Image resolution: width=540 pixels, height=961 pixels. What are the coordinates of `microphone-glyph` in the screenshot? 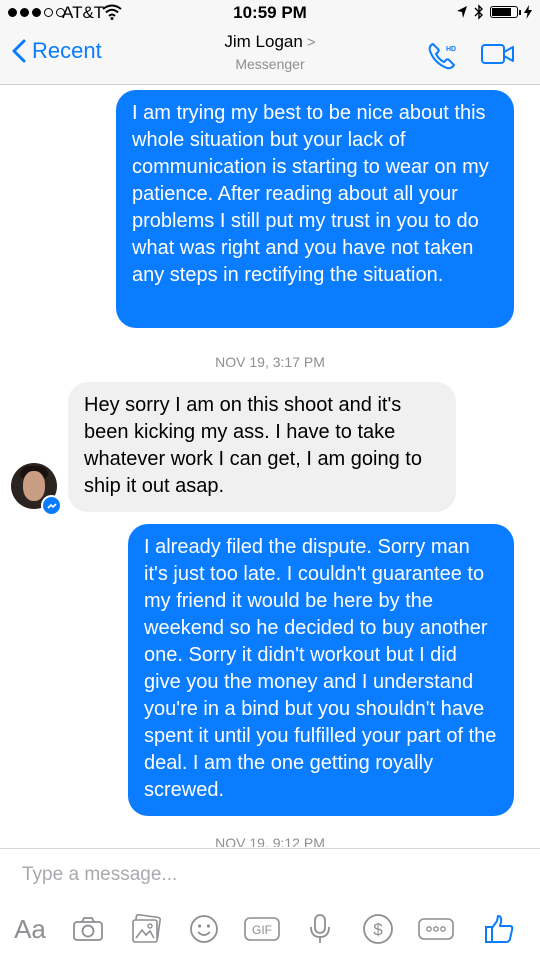 It's located at (320, 928).